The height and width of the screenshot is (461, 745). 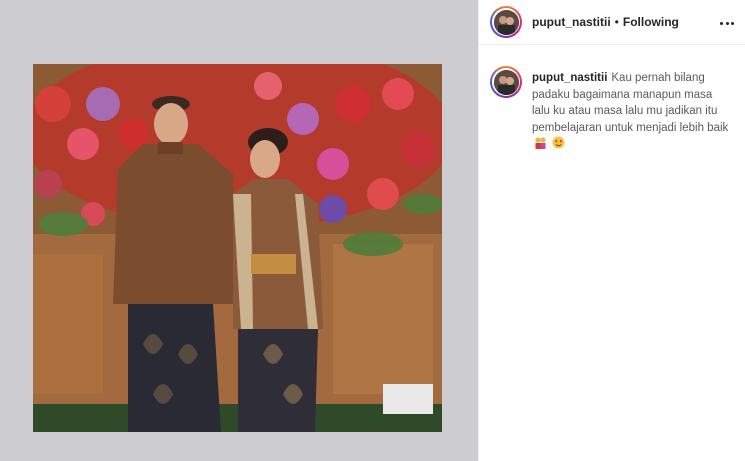 I want to click on avatar-inner, so click(x=506, y=22).